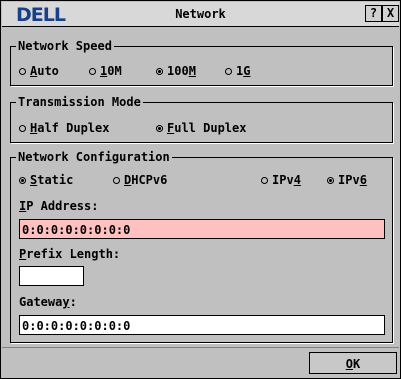 The width and height of the screenshot is (401, 379). I want to click on ipv6-dot, so click(330, 180).